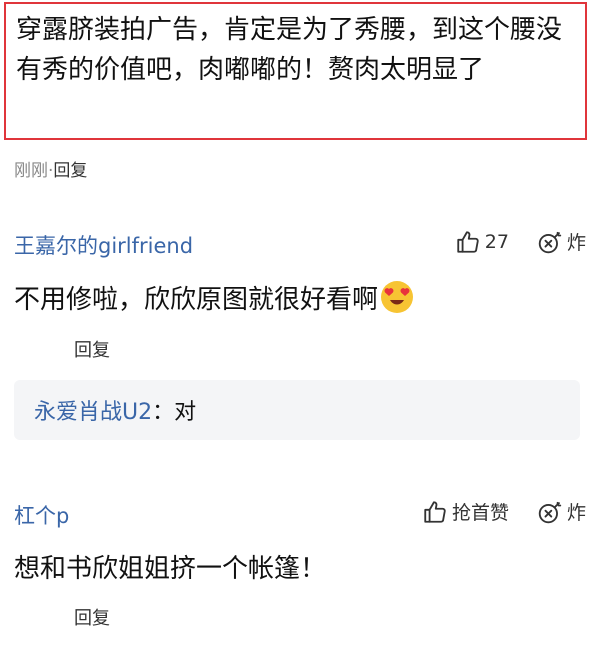 This screenshot has height=661, width=600. I want to click on sub-reply-colon: ：, so click(163, 412).